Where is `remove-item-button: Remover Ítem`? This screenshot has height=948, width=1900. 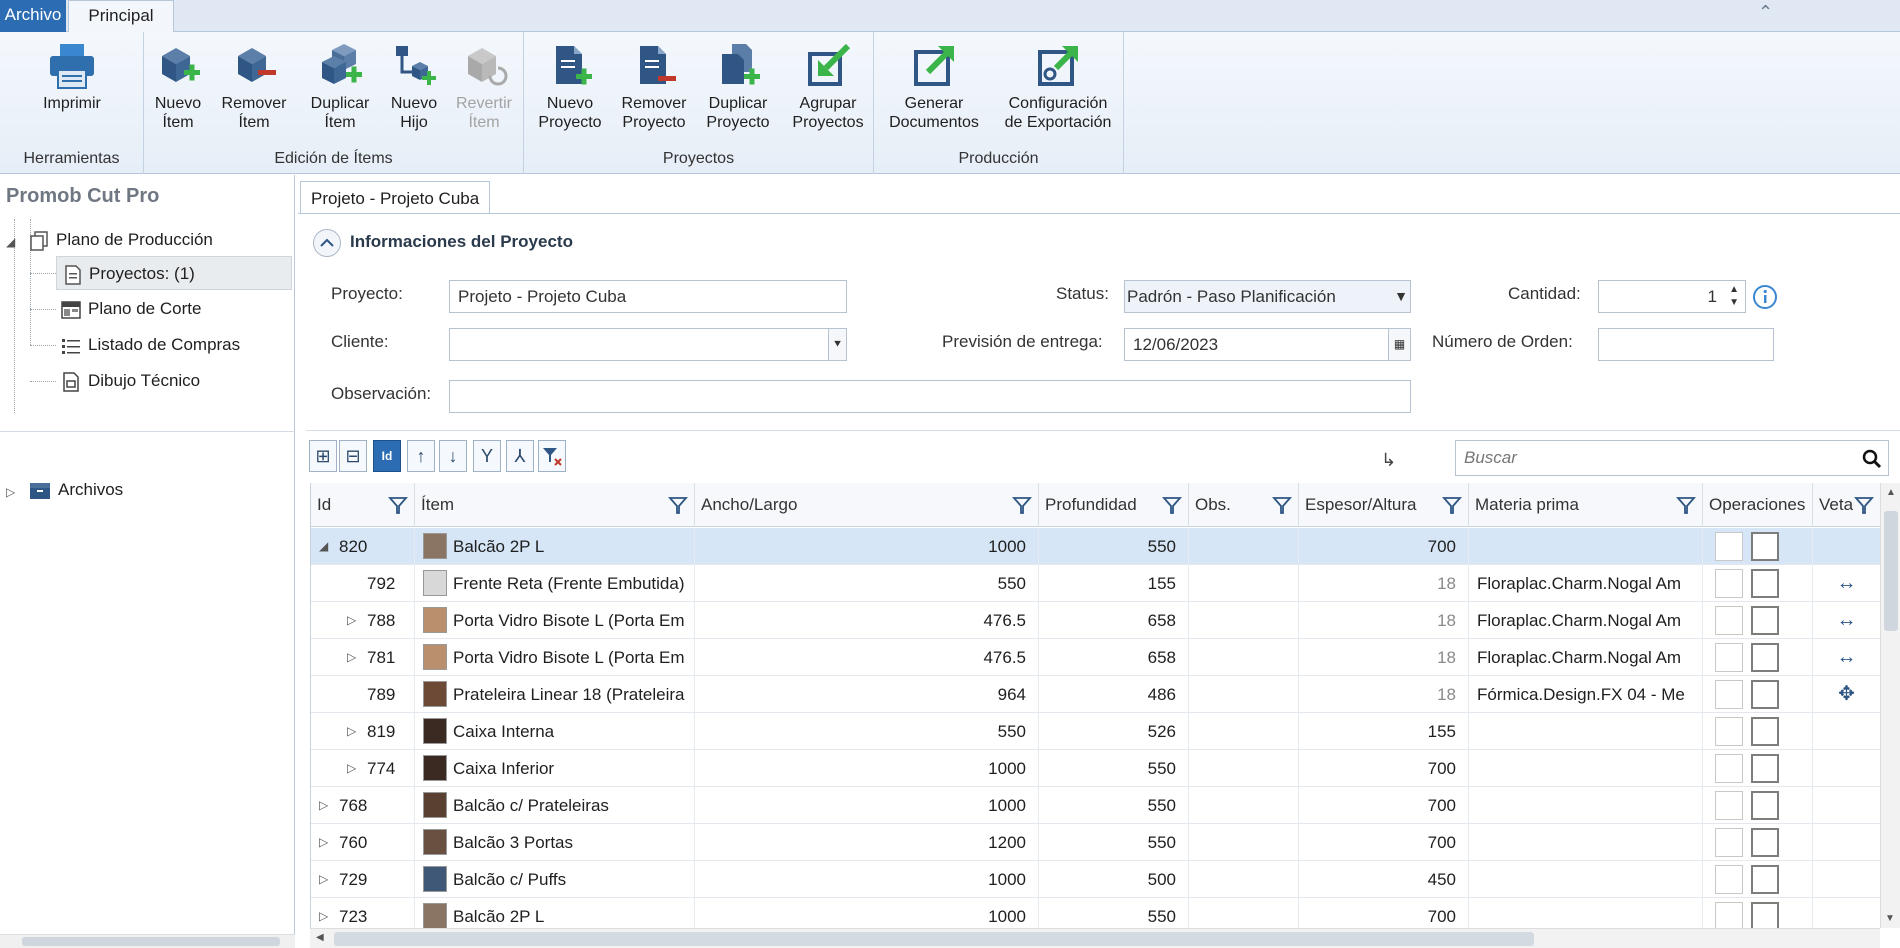
remove-item-button: Remover Ítem is located at coordinates (254, 87).